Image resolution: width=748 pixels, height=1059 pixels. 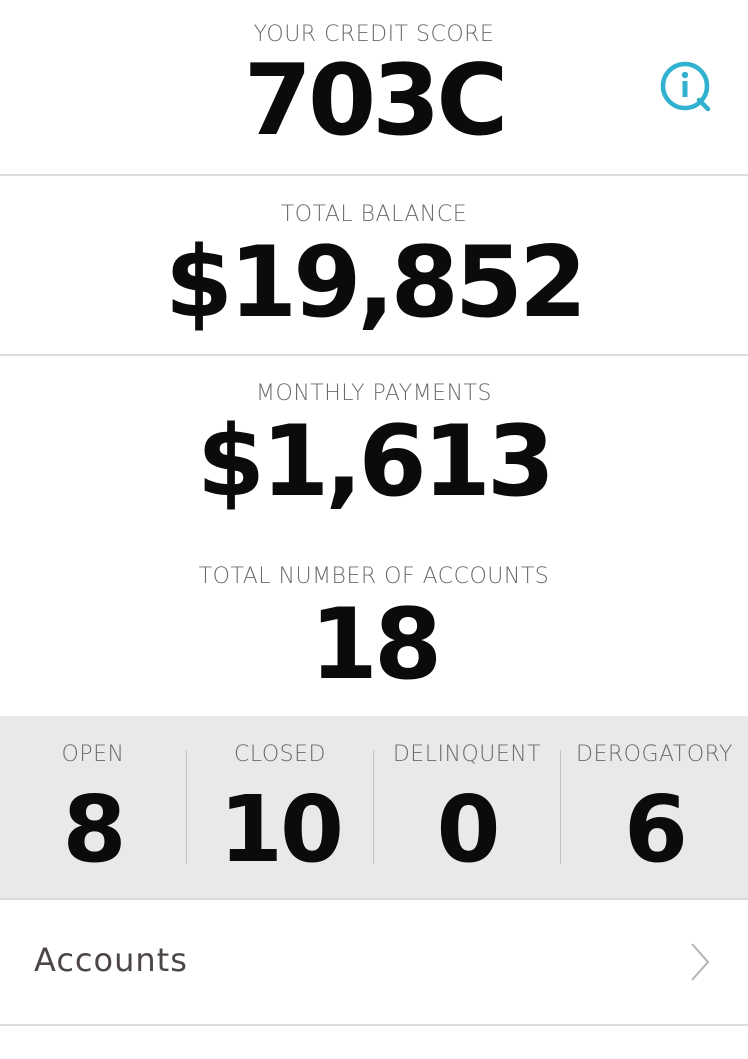 I want to click on total-accounts-section: TOTAL NUMBER OF ACCOUNTS 18, so click(x=374, y=629).